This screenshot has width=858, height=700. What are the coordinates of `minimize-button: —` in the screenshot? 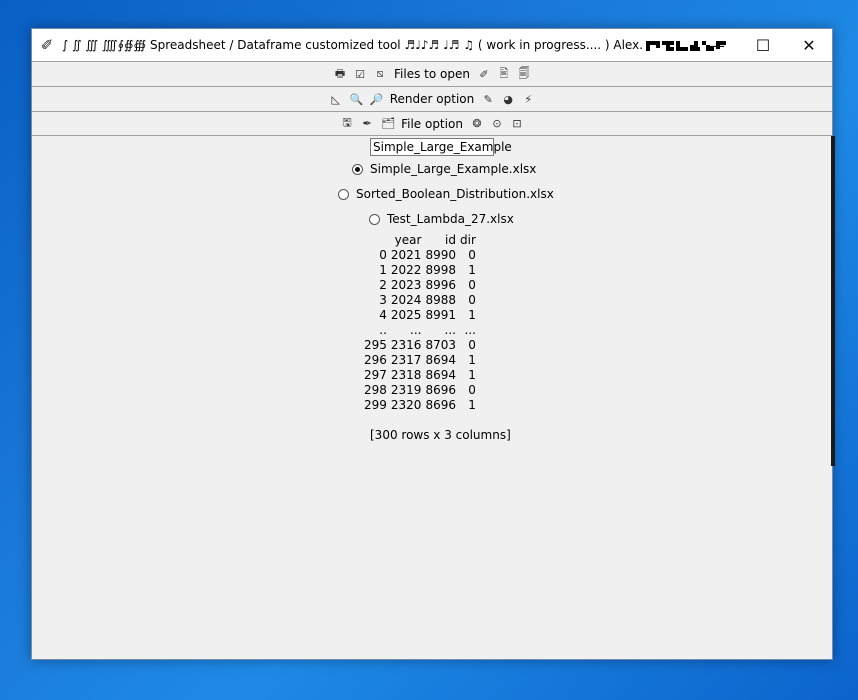 It's located at (717, 45).